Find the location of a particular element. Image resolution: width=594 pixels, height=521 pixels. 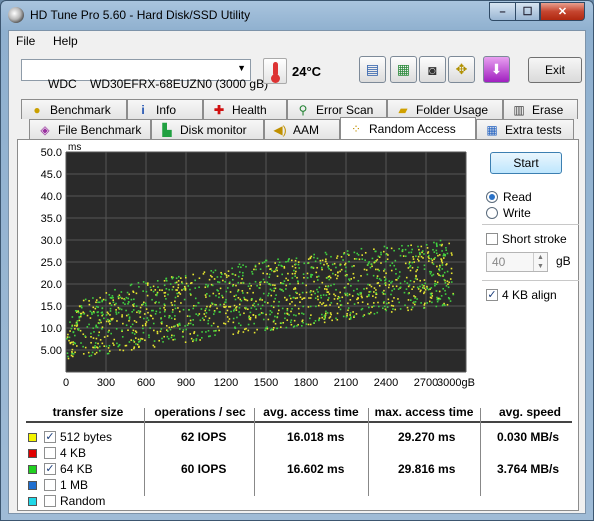

tab-extra-tests: ▦ Extra tests is located at coordinates (525, 129).